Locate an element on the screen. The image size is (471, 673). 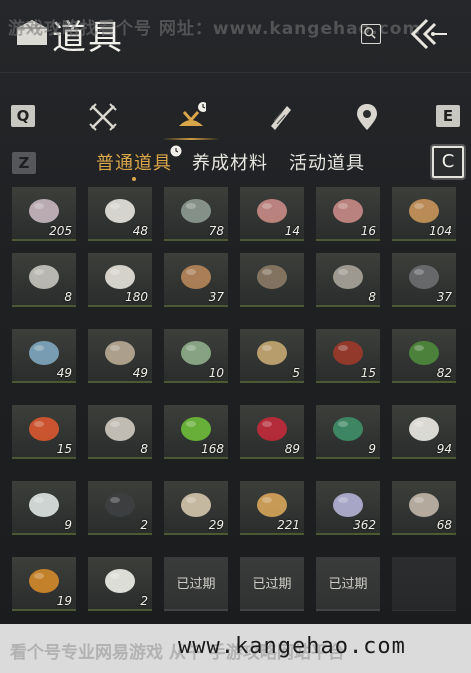
item-slot-chrysanthemum: 68 is located at coordinates (424, 508).